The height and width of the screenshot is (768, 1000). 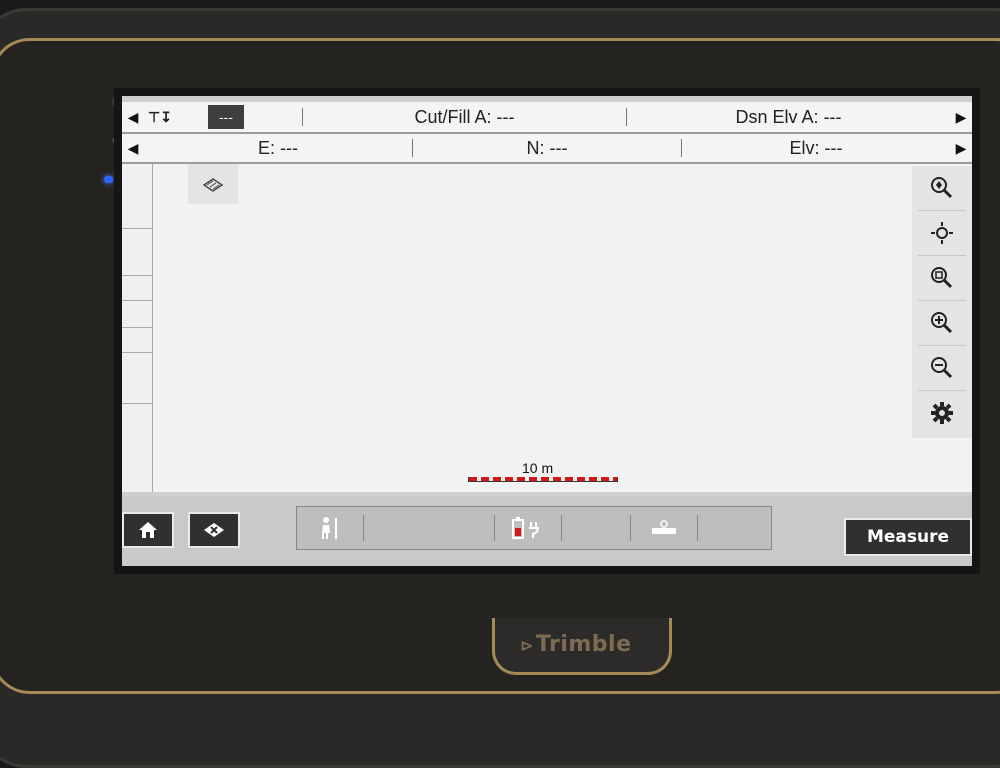 What do you see at coordinates (788, 117) in the screenshot?
I see `design-elevation-readout: Dsn Elv A: ---` at bounding box center [788, 117].